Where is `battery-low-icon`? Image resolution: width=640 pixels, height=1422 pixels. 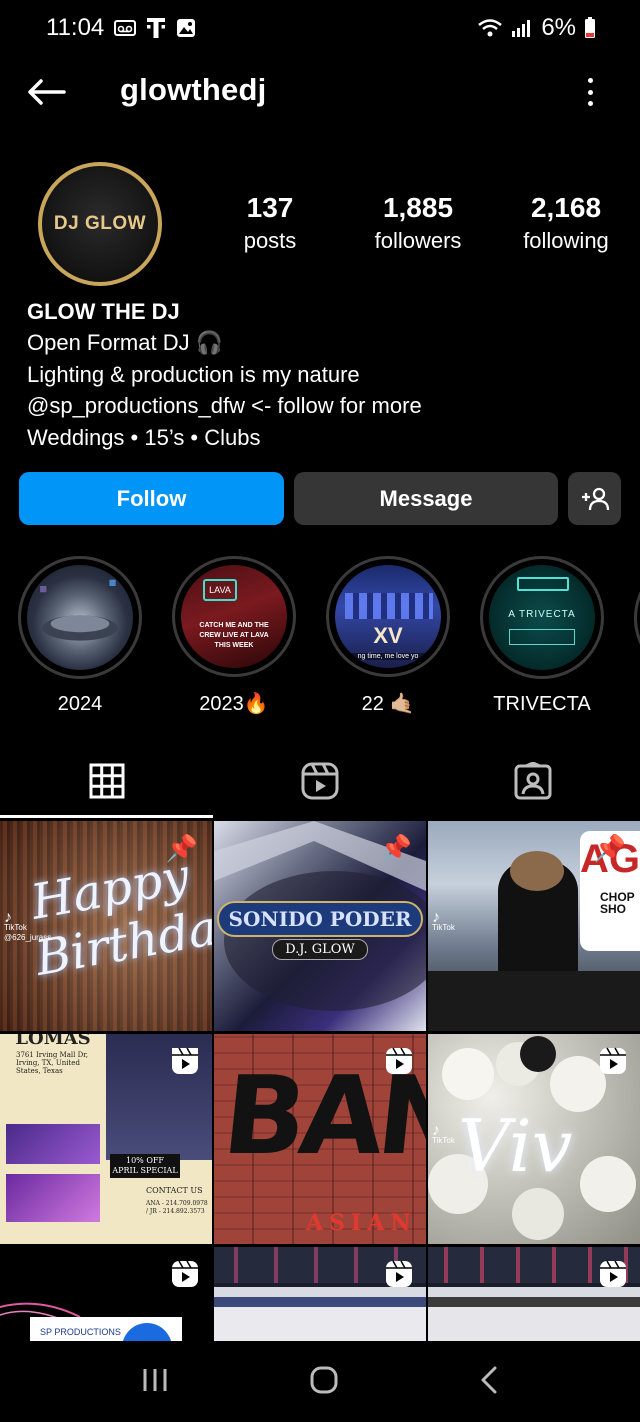 battery-low-icon is located at coordinates (590, 28).